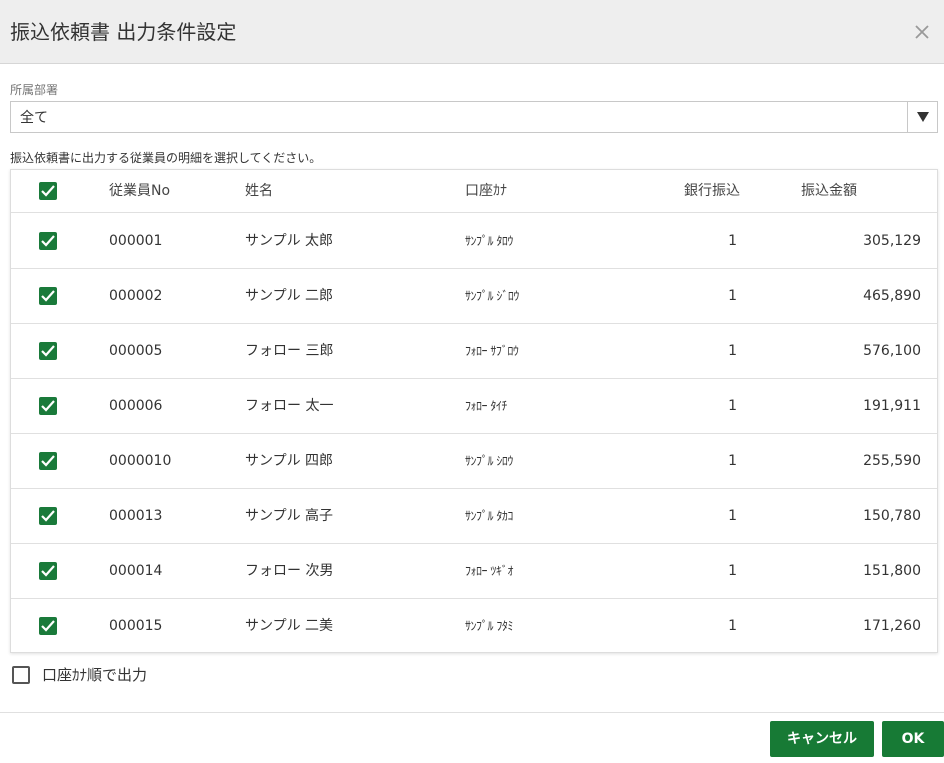 The height and width of the screenshot is (763, 944). Describe the element at coordinates (136, 516) in the screenshot. I see `cell-employee-no: 000013` at that location.